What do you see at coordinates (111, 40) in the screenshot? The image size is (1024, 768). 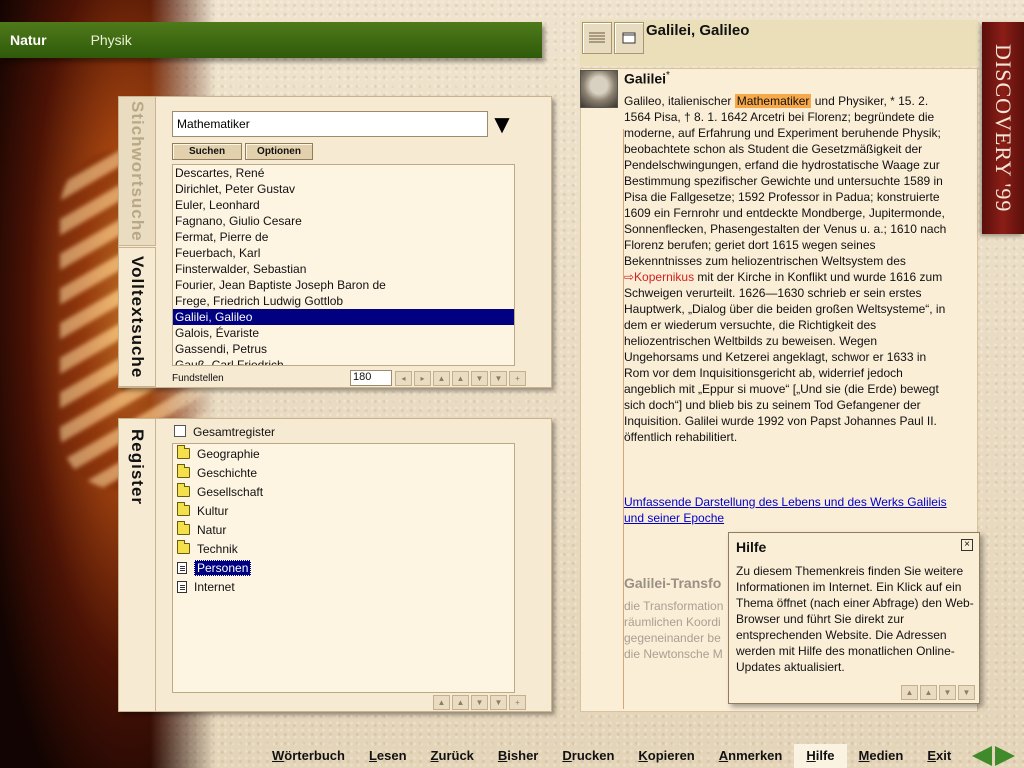 I see `category-physik: Physik` at bounding box center [111, 40].